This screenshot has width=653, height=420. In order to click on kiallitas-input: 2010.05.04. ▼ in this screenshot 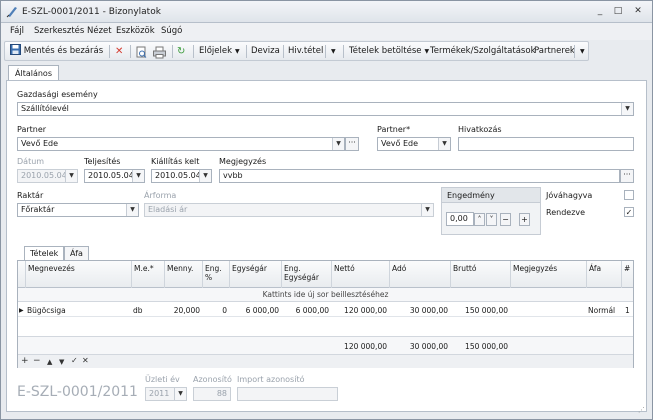, I will do `click(181, 176)`.